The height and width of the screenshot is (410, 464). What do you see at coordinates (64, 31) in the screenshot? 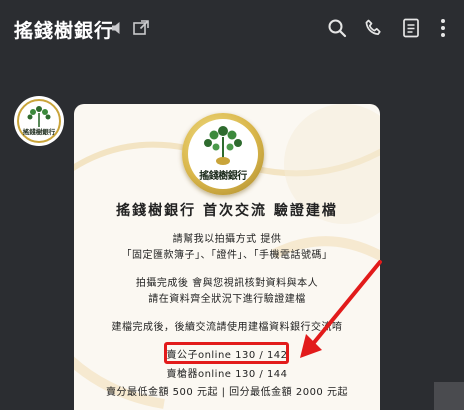
I see `chat-title: 搖錢樹銀行` at bounding box center [64, 31].